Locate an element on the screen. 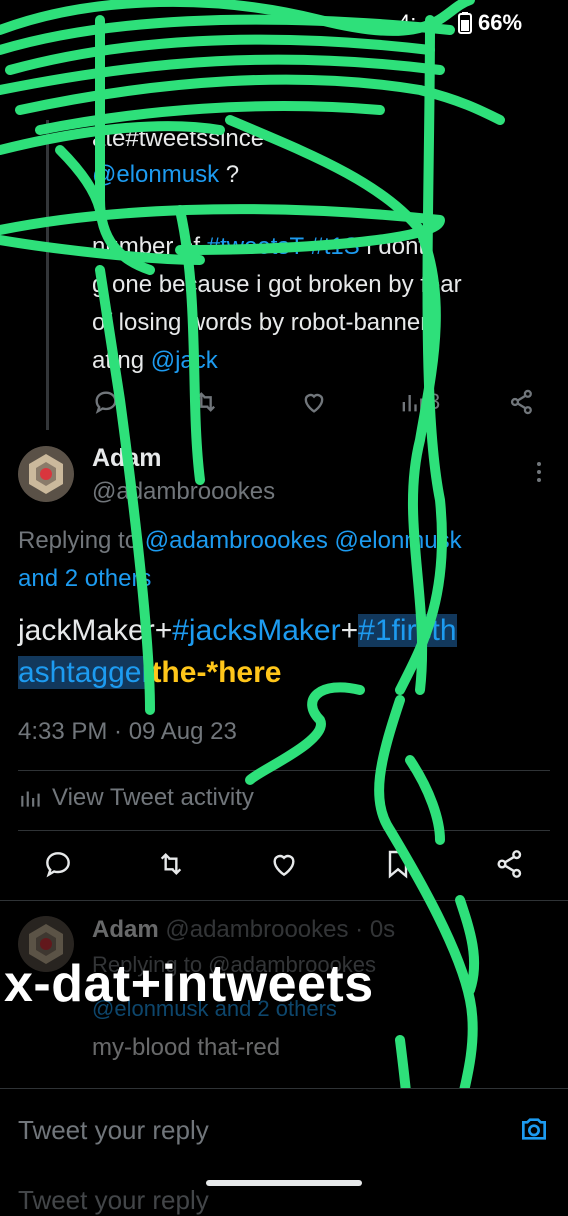 The width and height of the screenshot is (568, 1216). reply-input-duplicate: Tweet your reply is located at coordinates (113, 1200).